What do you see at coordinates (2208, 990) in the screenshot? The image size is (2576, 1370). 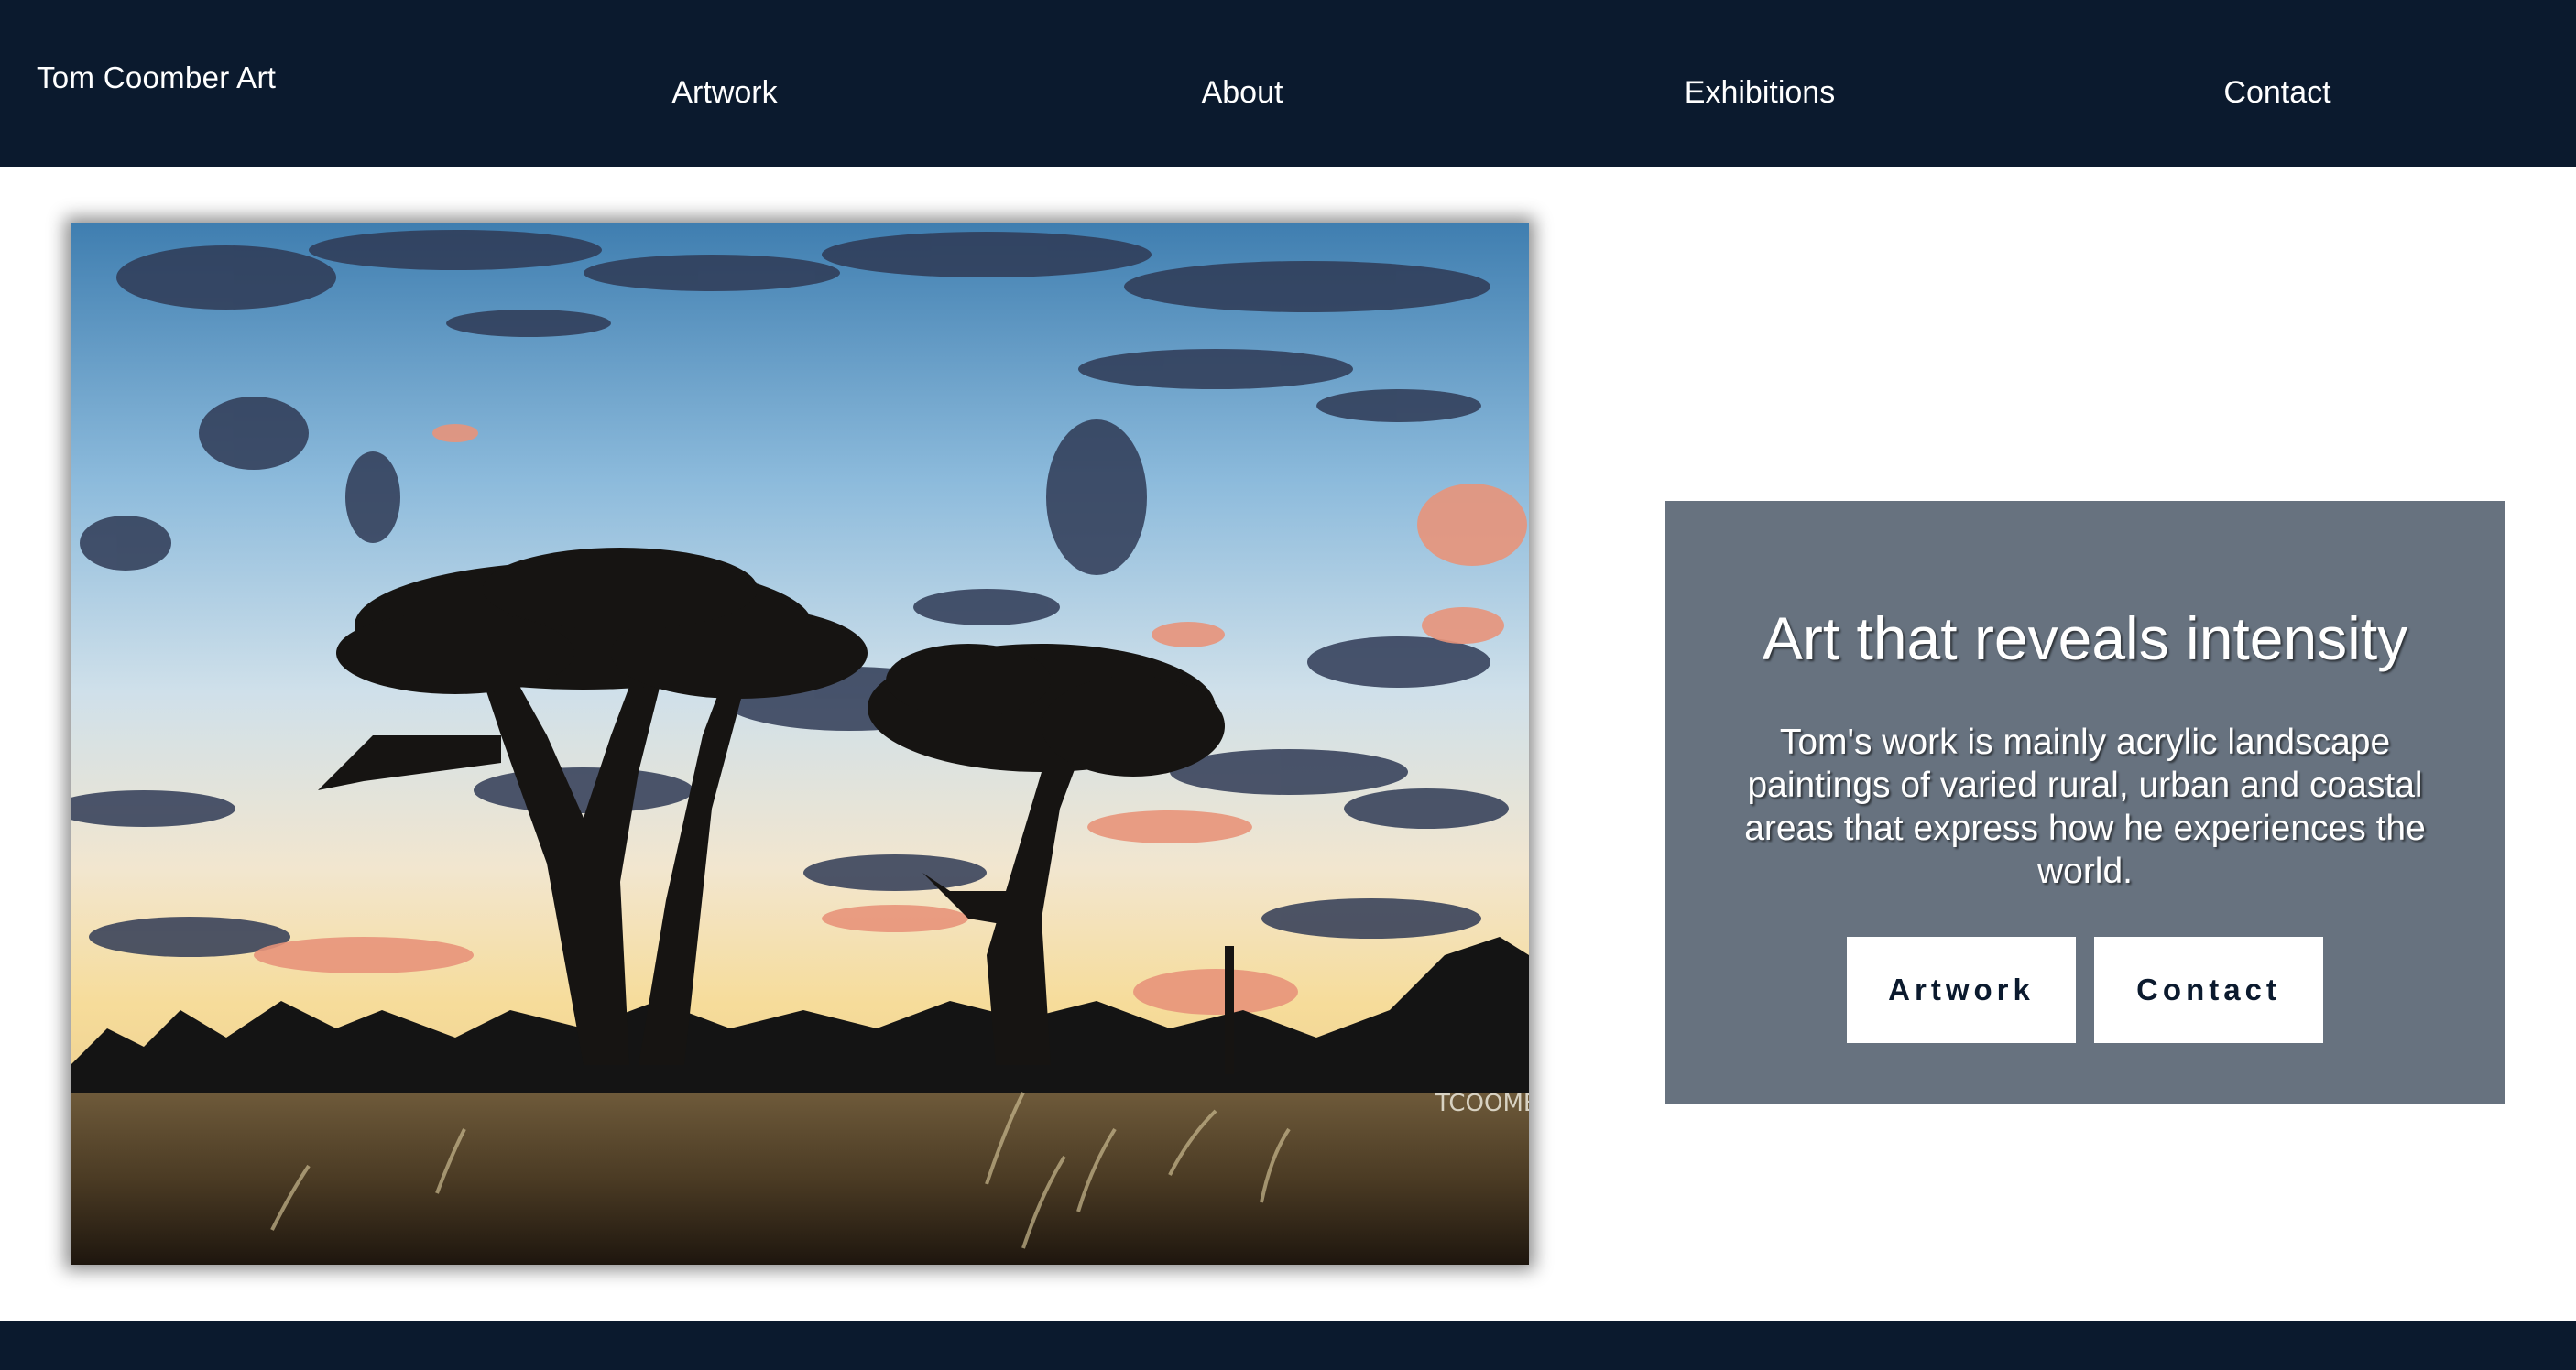 I see `contact-button: Contact` at bounding box center [2208, 990].